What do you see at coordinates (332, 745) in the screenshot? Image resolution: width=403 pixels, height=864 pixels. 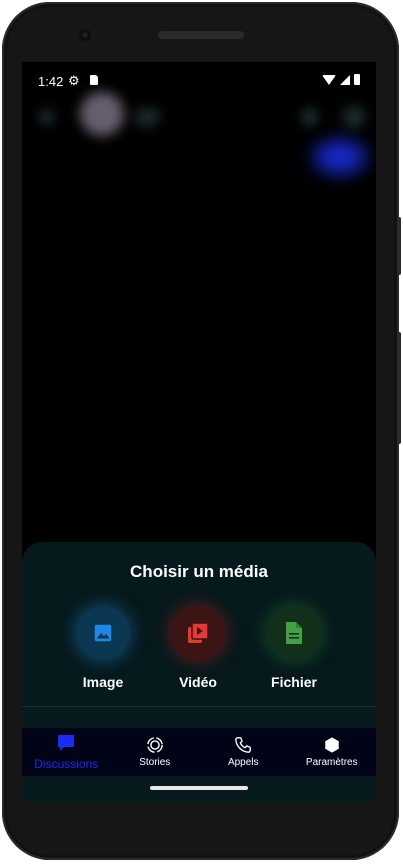 I see `hexagon-icon` at bounding box center [332, 745].